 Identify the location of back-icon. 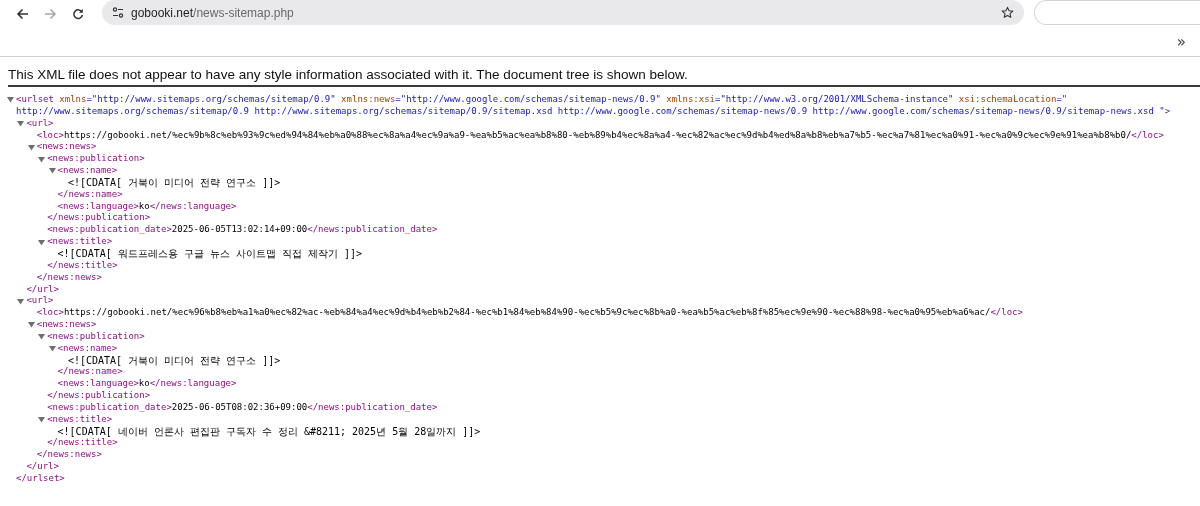
(22, 14).